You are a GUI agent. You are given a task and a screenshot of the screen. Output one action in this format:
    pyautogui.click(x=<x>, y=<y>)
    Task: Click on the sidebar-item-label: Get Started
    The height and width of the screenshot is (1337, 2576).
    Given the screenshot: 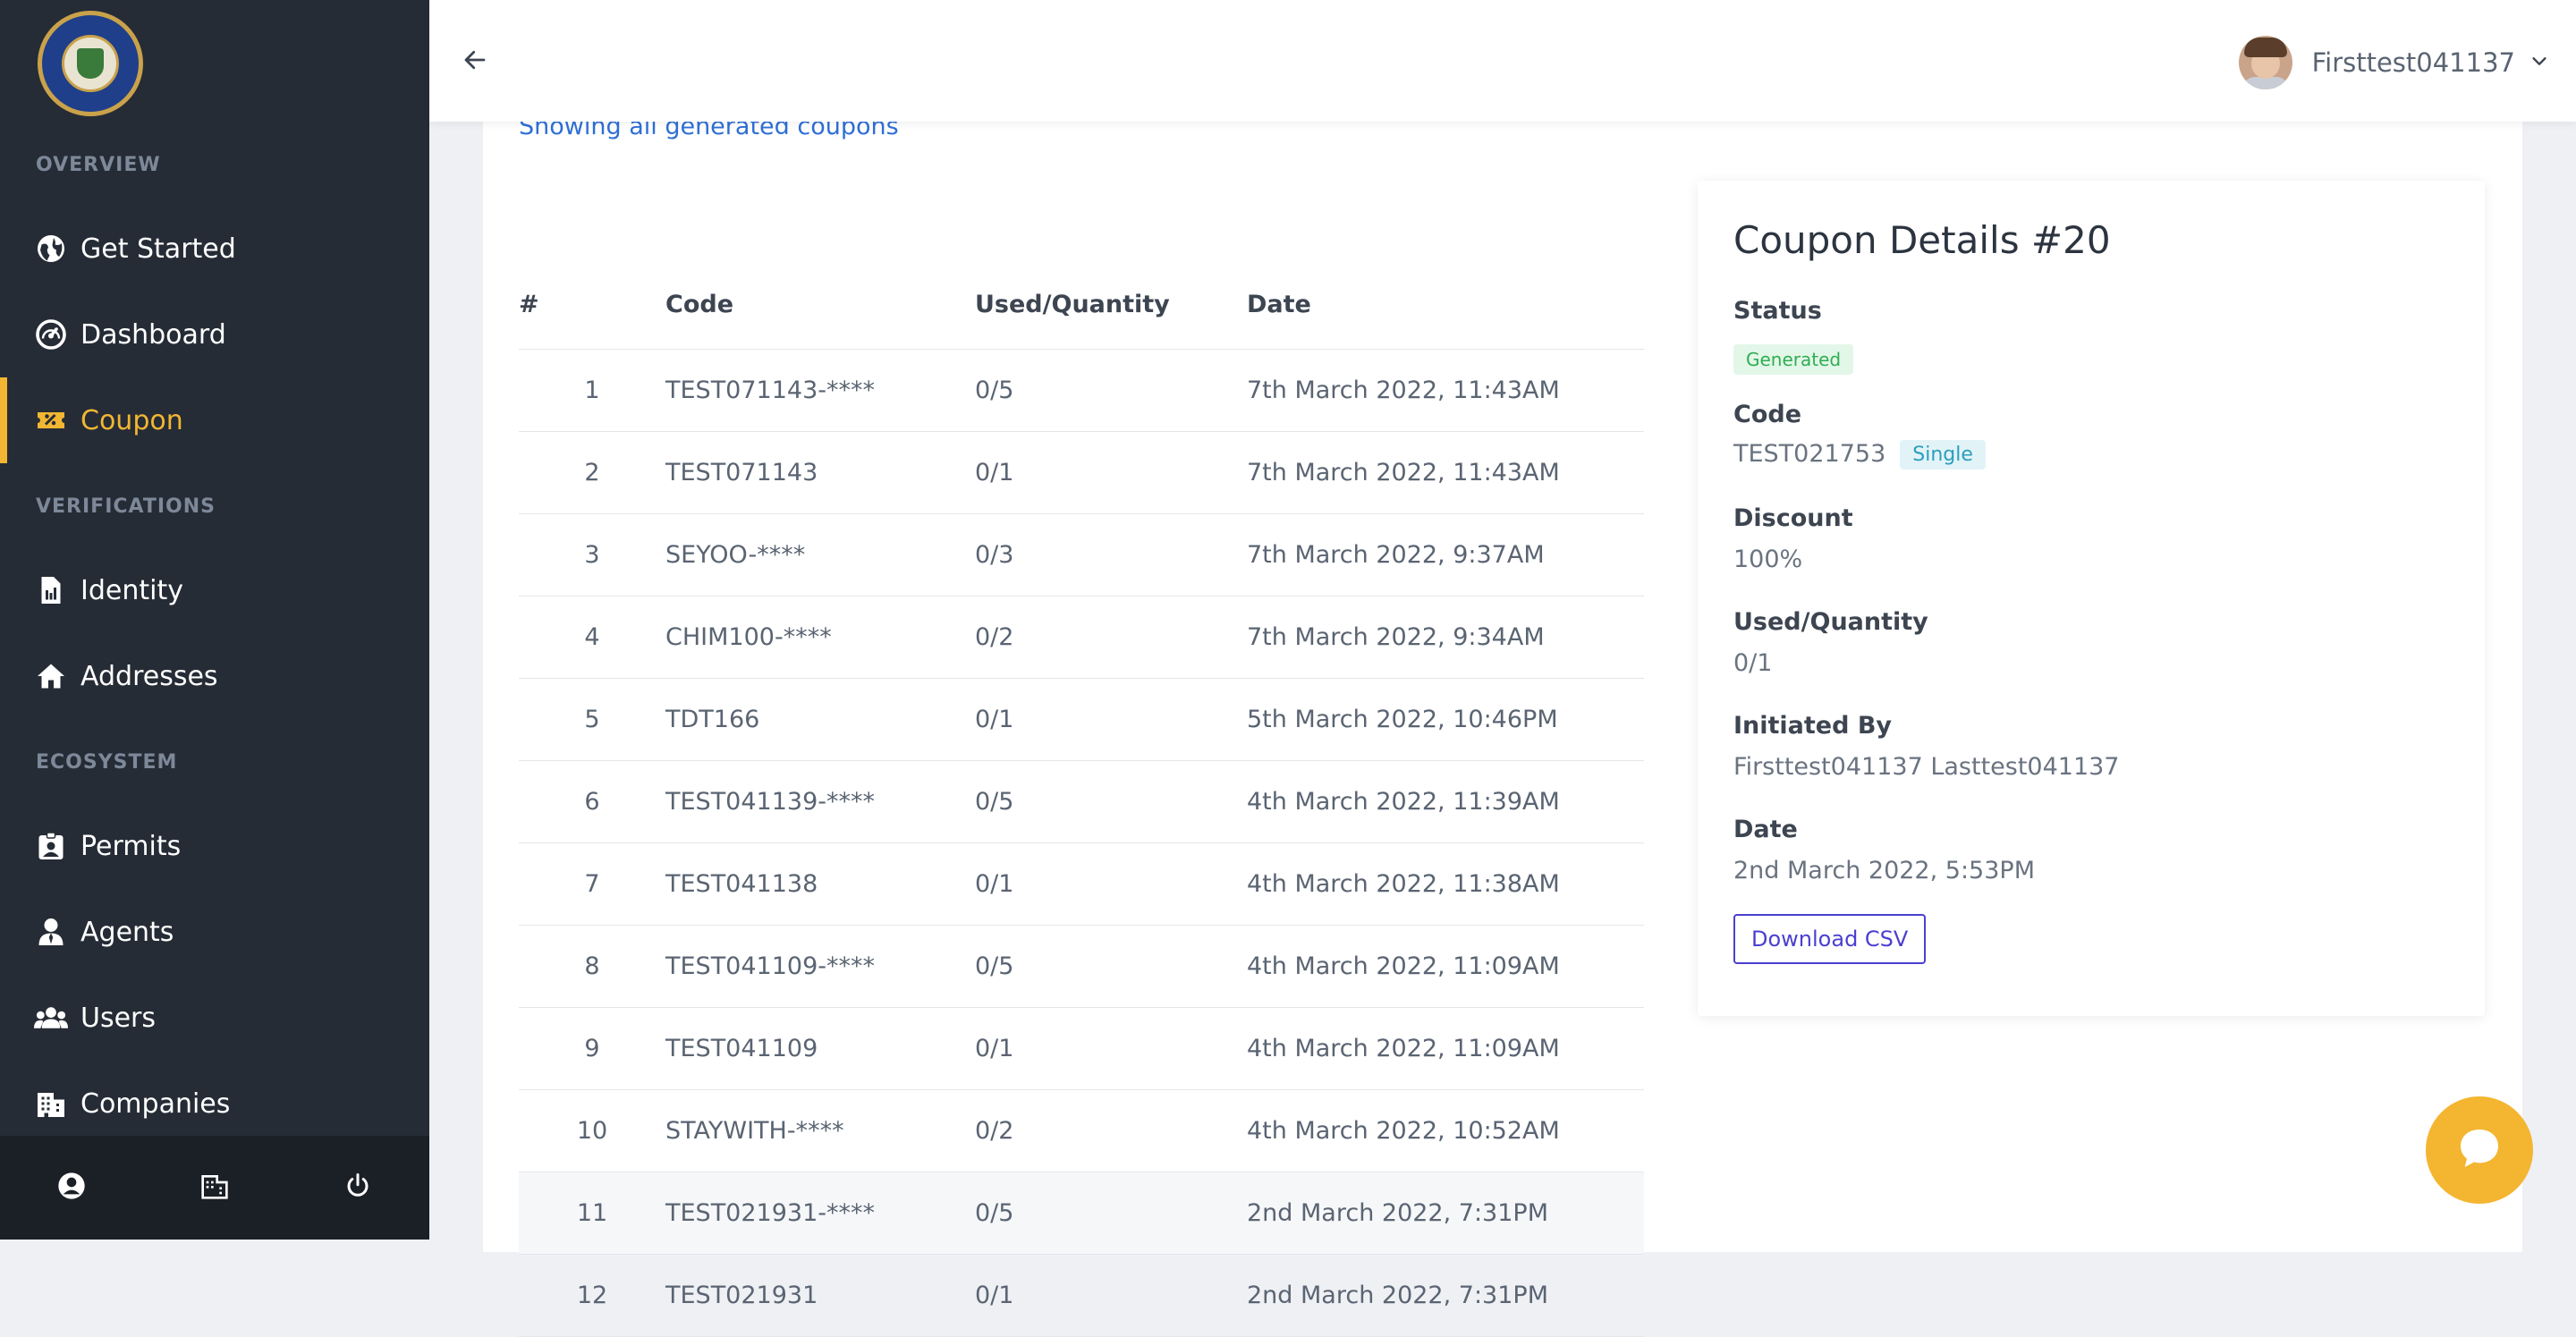 What is the action you would take?
    pyautogui.click(x=158, y=249)
    